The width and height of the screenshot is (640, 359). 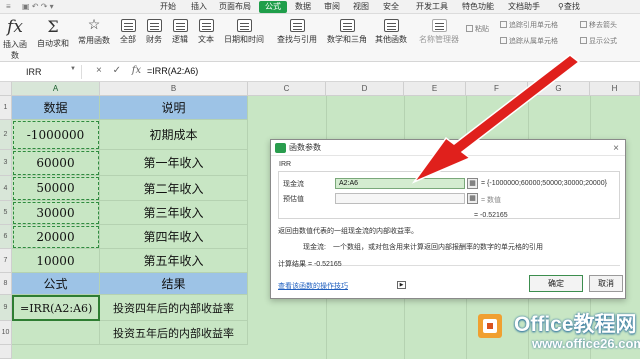 I want to click on arg-description: 一个数组，或对包含用来计算返回内部报酬率的数字的单元格的引用, so click(x=438, y=247).